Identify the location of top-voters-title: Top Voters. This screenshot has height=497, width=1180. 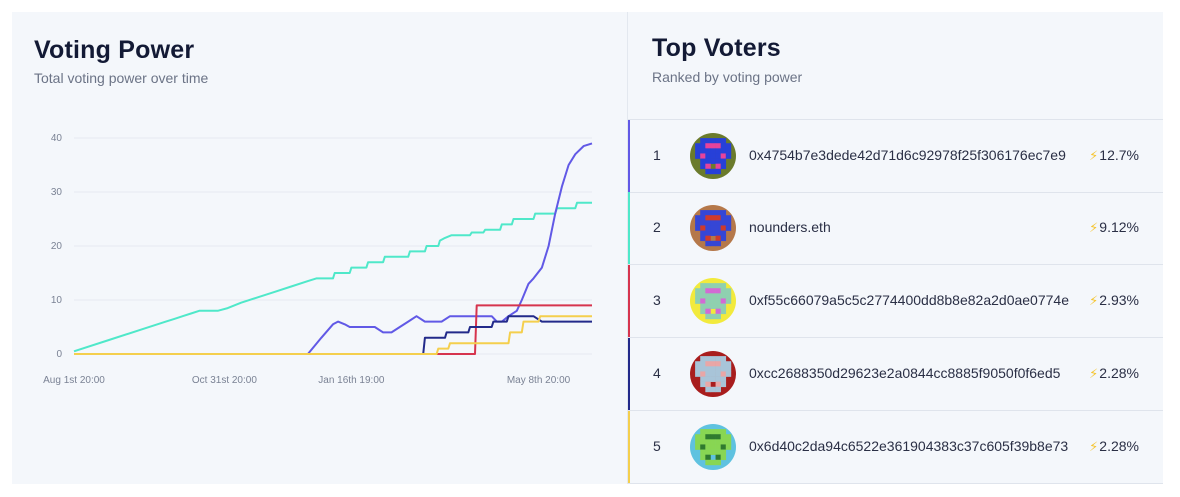
(716, 48).